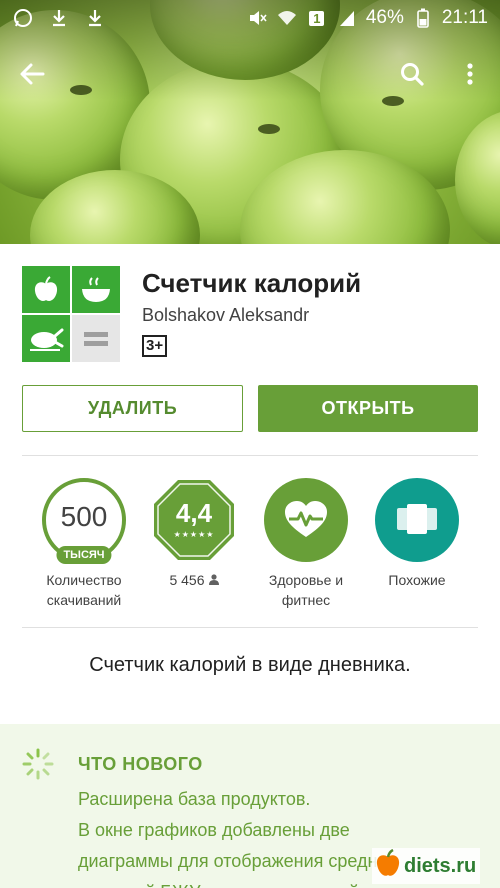 This screenshot has height=888, width=500. I want to click on downloads-badge: 500 ТЫСЯЧ, so click(84, 521).